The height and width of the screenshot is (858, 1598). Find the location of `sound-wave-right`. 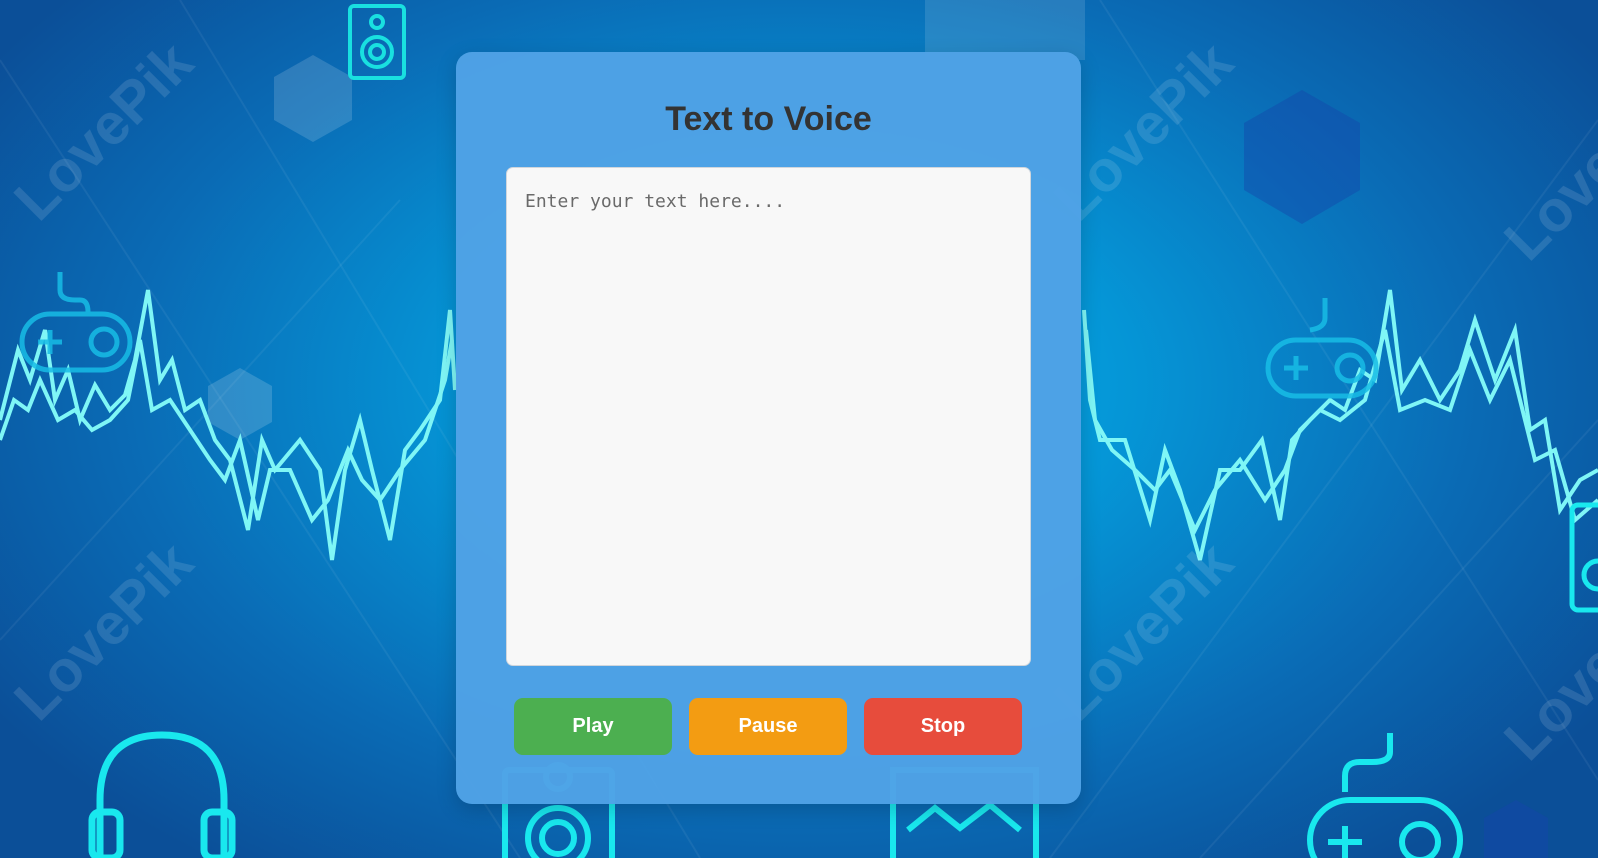

sound-wave-right is located at coordinates (1340, 425).